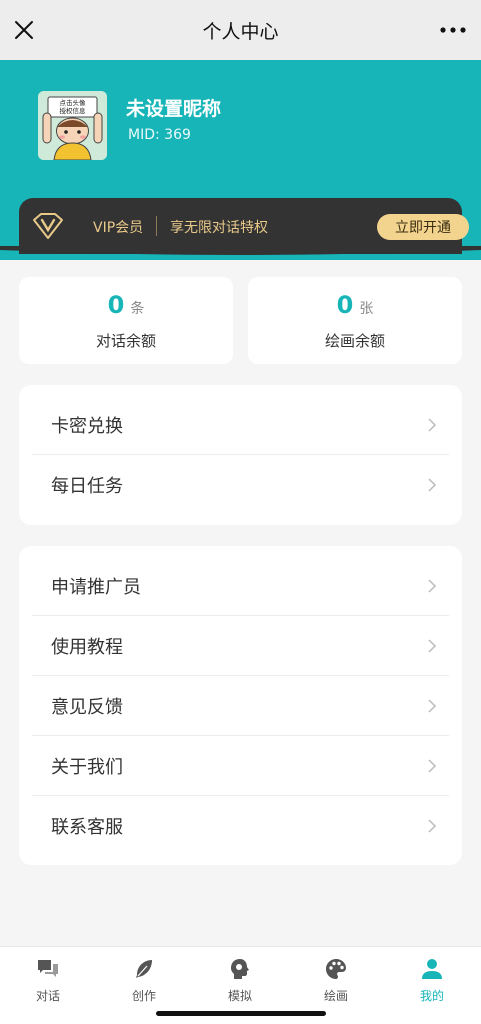  What do you see at coordinates (431, 996) in the screenshot?
I see `tab-label: 我的` at bounding box center [431, 996].